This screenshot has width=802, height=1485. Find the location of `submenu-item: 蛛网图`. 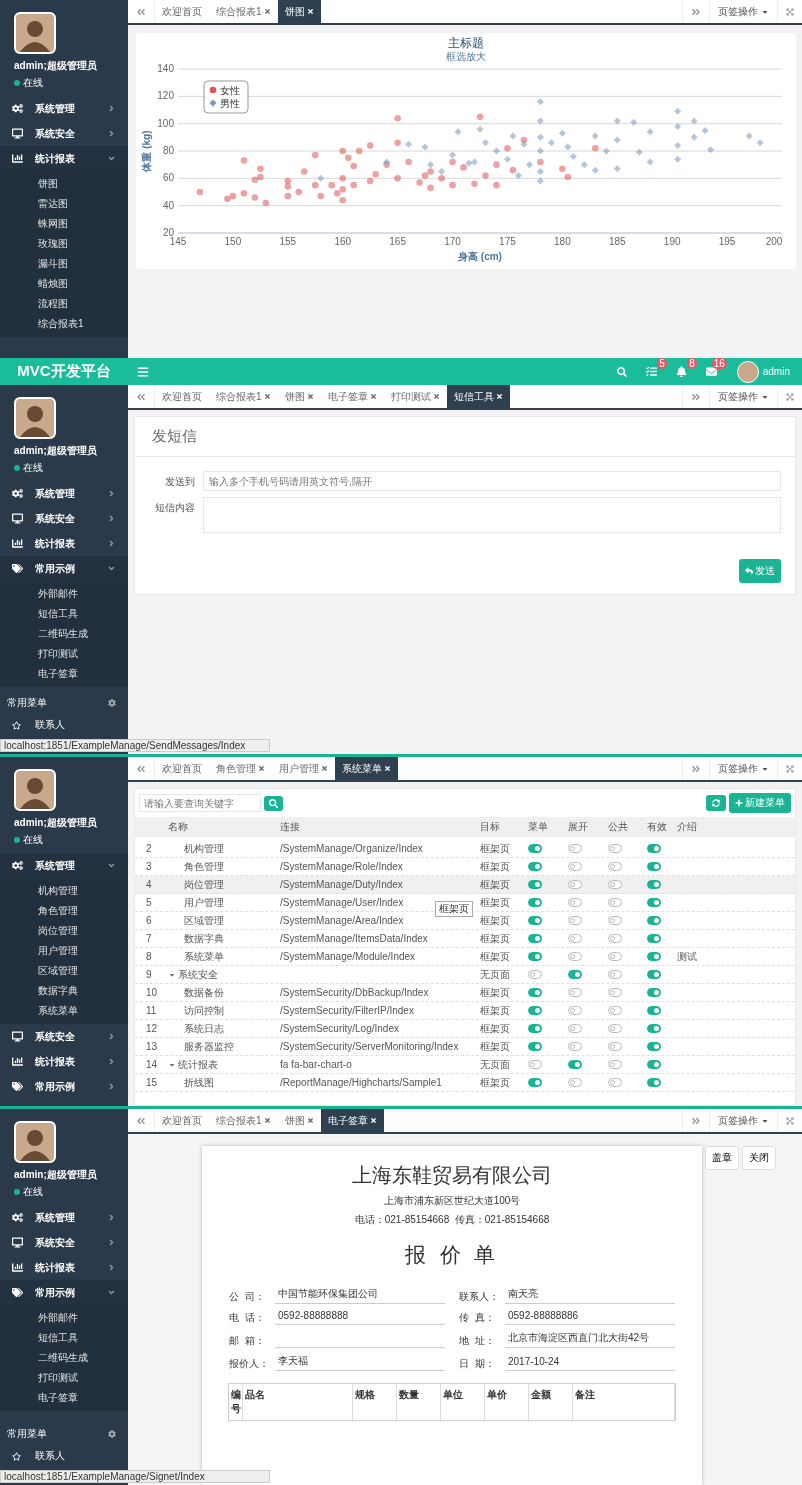

submenu-item: 蛛网图 is located at coordinates (64, 224).